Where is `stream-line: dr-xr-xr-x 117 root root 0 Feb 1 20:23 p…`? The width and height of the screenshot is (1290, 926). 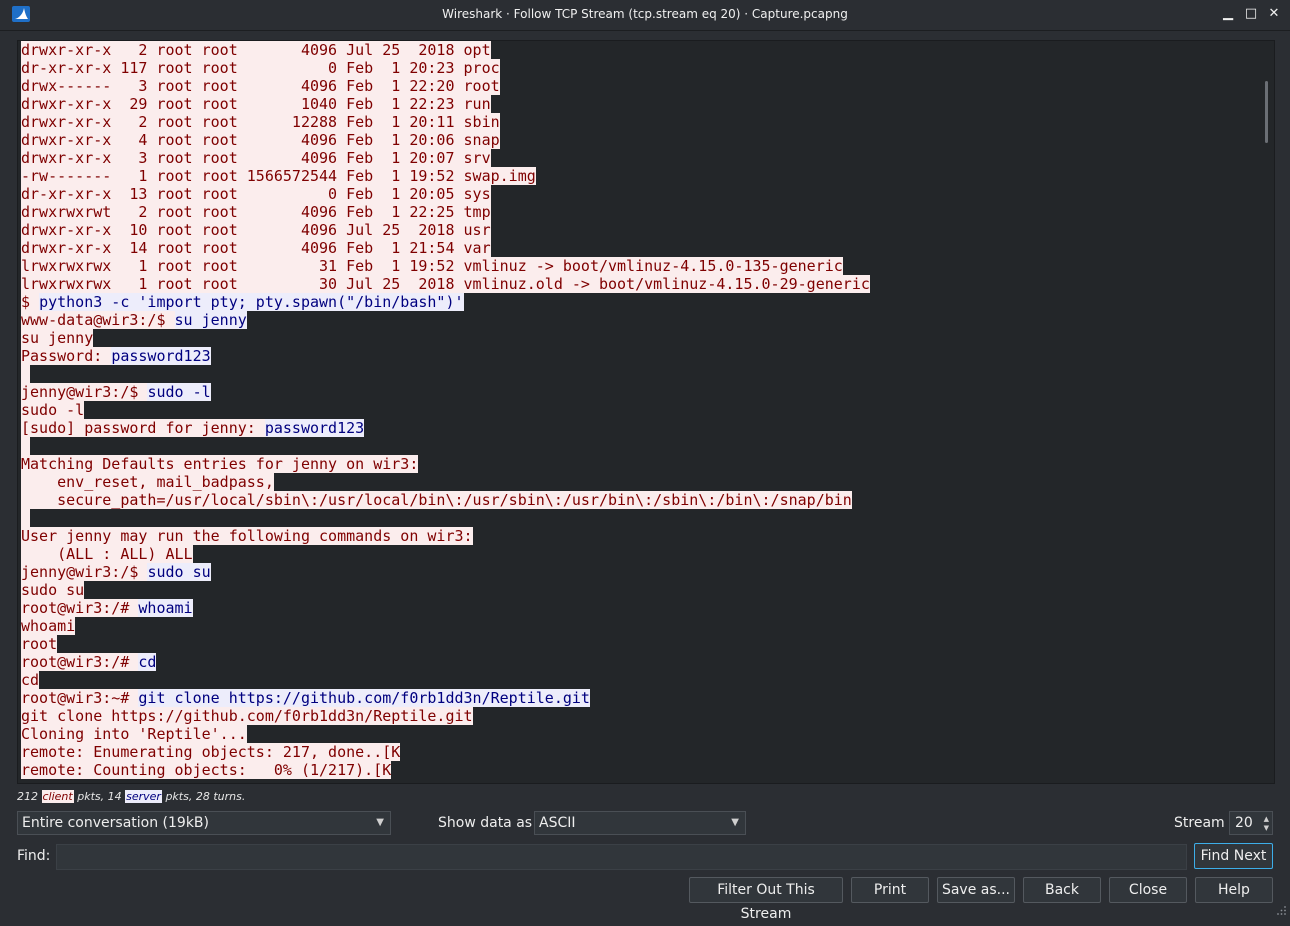 stream-line: dr-xr-xr-x 117 root root 0 Feb 1 20:23 p… is located at coordinates (641, 68).